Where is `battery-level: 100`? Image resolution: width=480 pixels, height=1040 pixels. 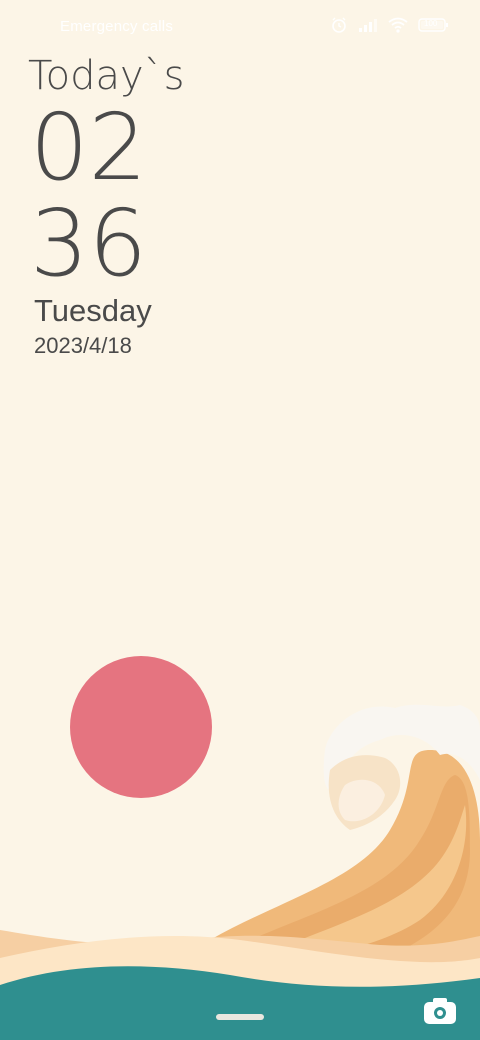
battery-level: 100 is located at coordinates (431, 23).